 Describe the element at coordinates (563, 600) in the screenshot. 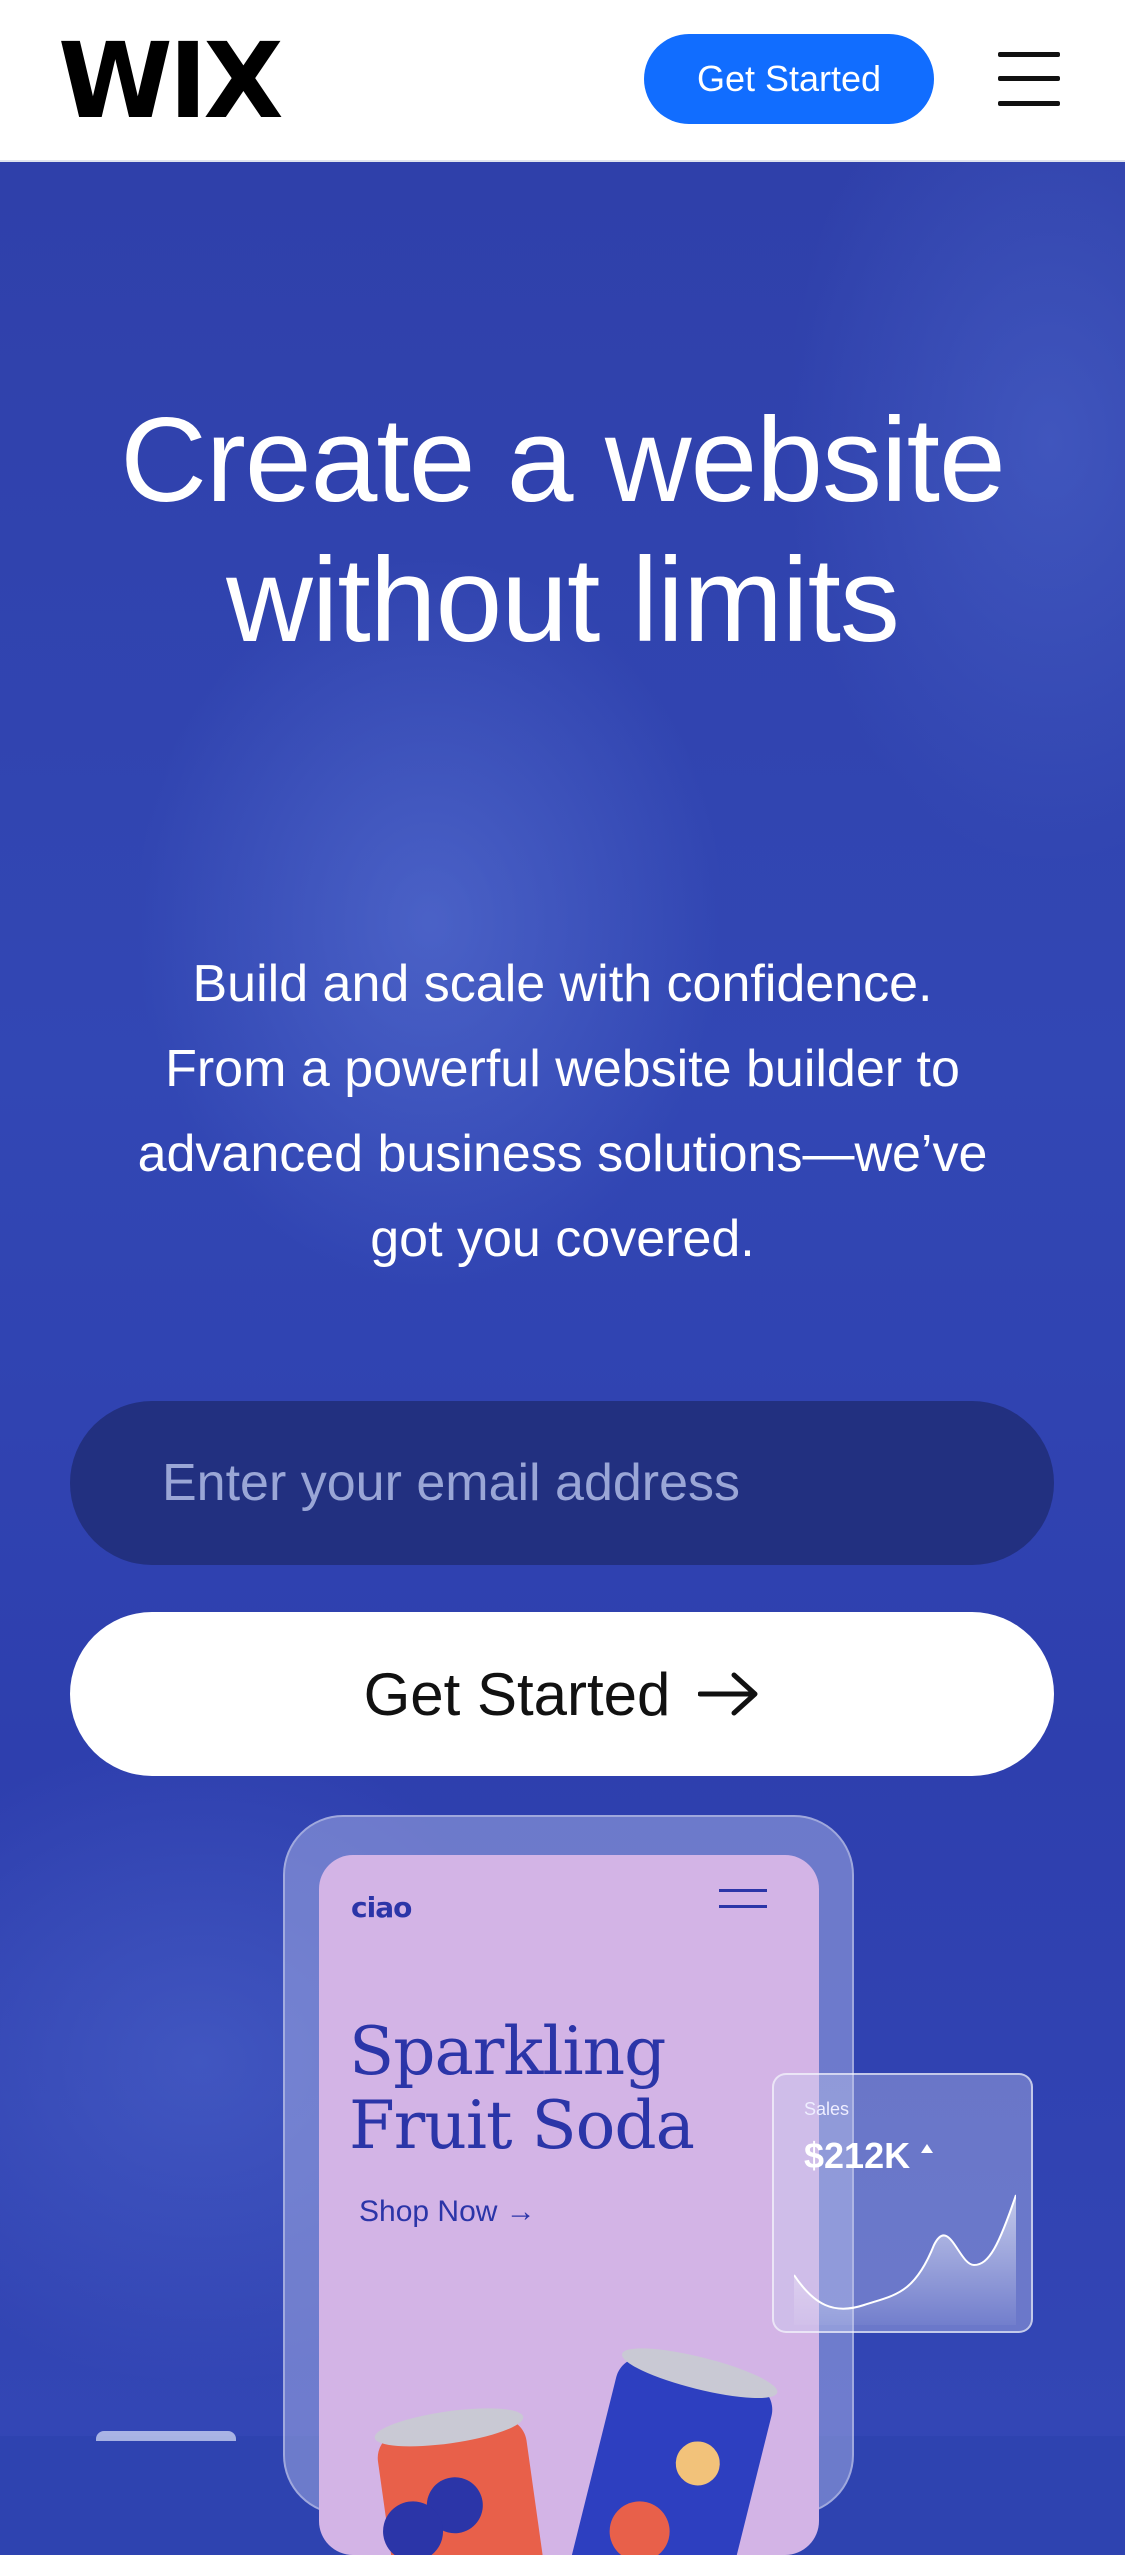

I see `hero-title-line: without limits` at that location.